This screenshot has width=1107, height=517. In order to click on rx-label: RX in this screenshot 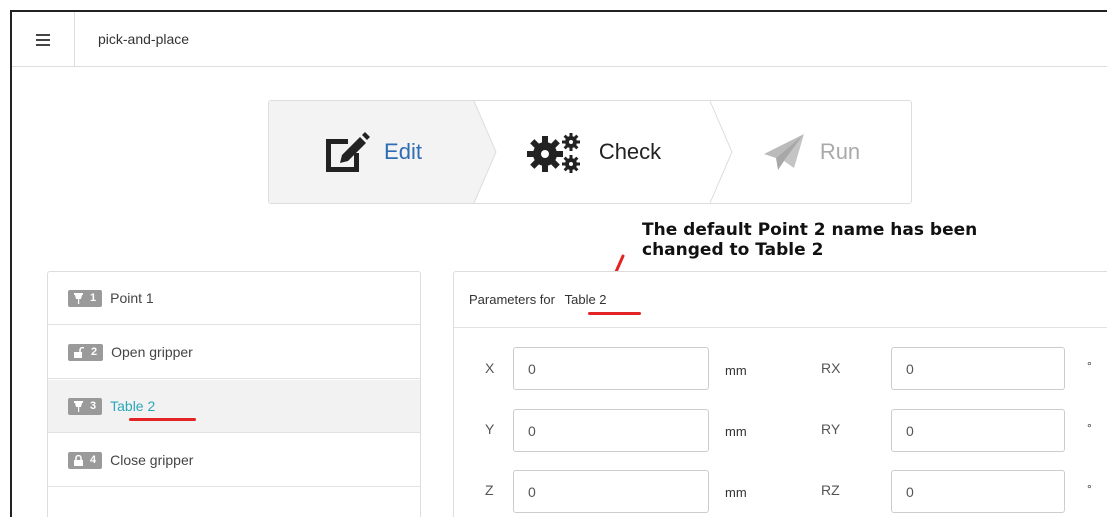, I will do `click(831, 368)`.